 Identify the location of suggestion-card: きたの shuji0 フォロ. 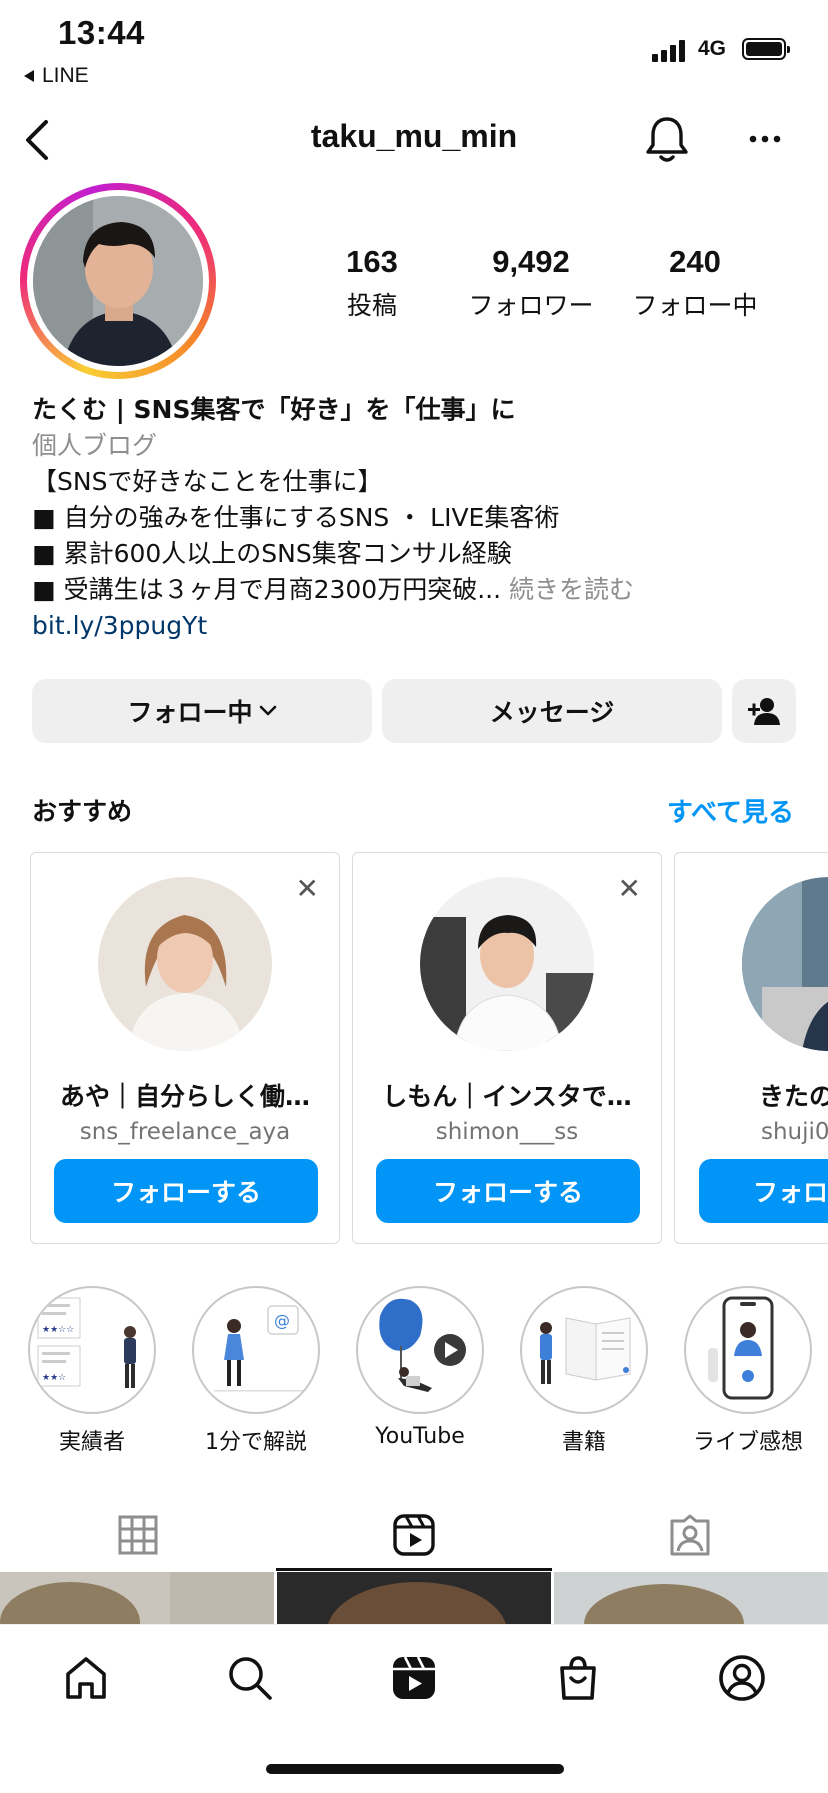
(751, 1048).